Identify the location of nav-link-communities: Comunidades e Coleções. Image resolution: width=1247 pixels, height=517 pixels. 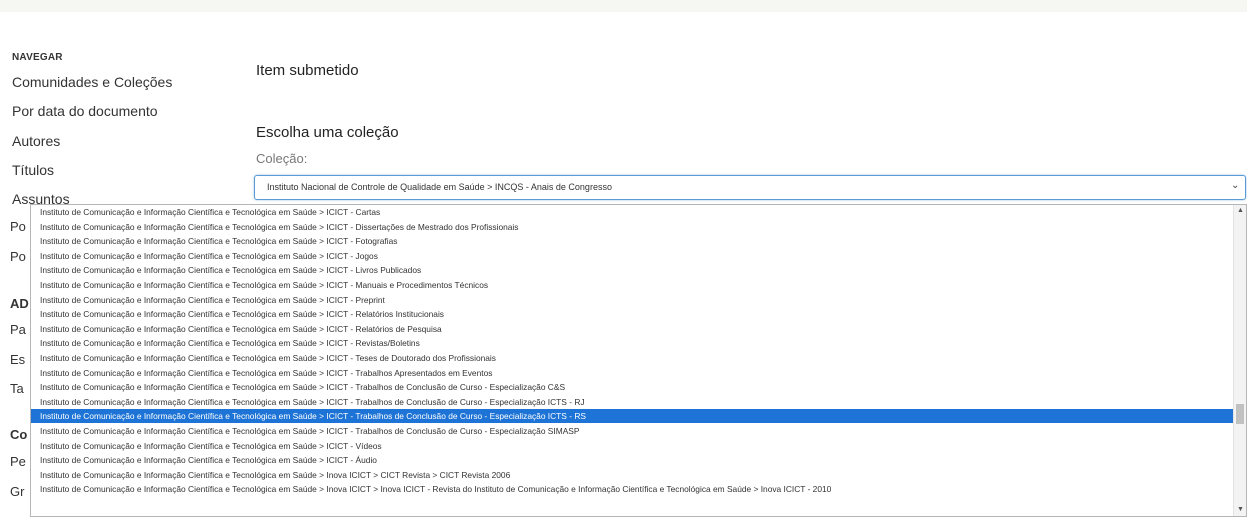
(92, 82).